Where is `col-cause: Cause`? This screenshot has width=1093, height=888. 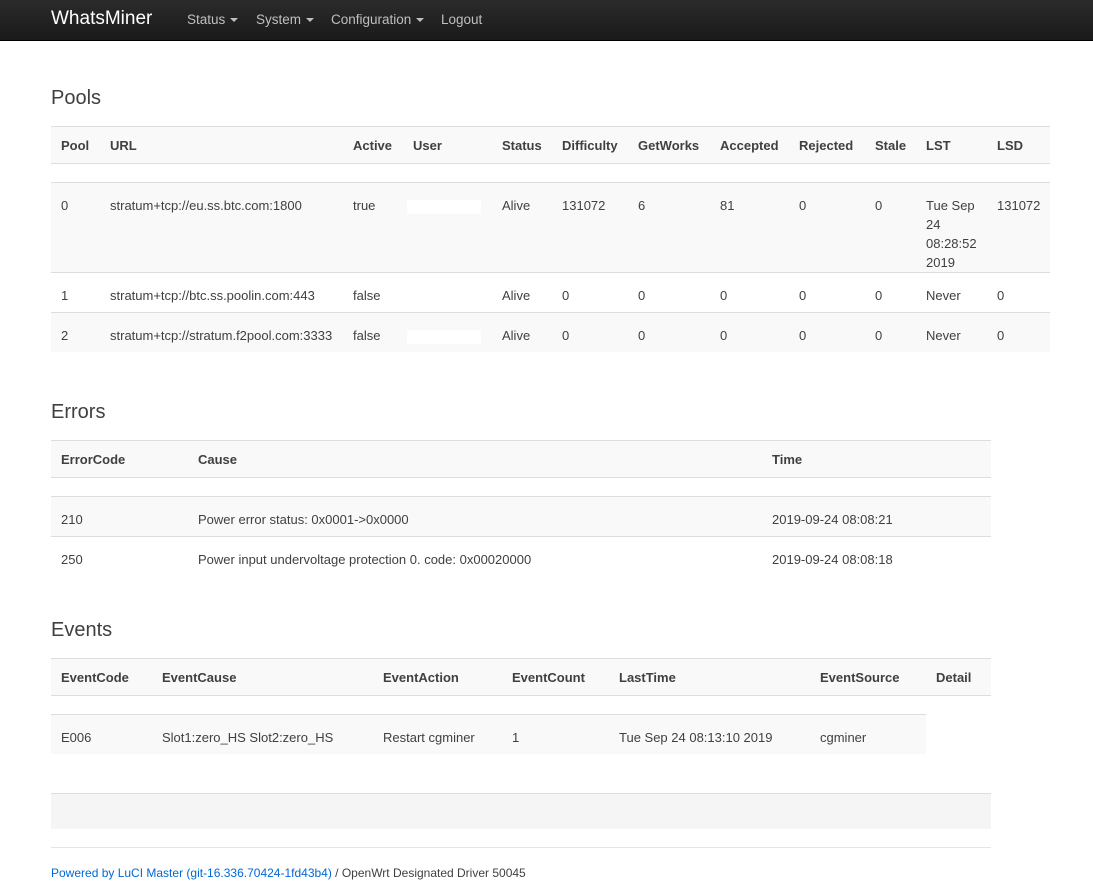
col-cause: Cause is located at coordinates (475, 459).